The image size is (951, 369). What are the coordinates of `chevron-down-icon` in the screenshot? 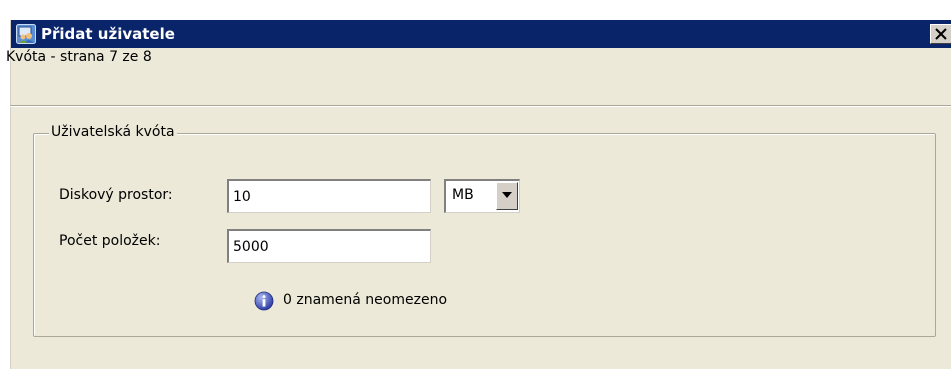 It's located at (507, 195).